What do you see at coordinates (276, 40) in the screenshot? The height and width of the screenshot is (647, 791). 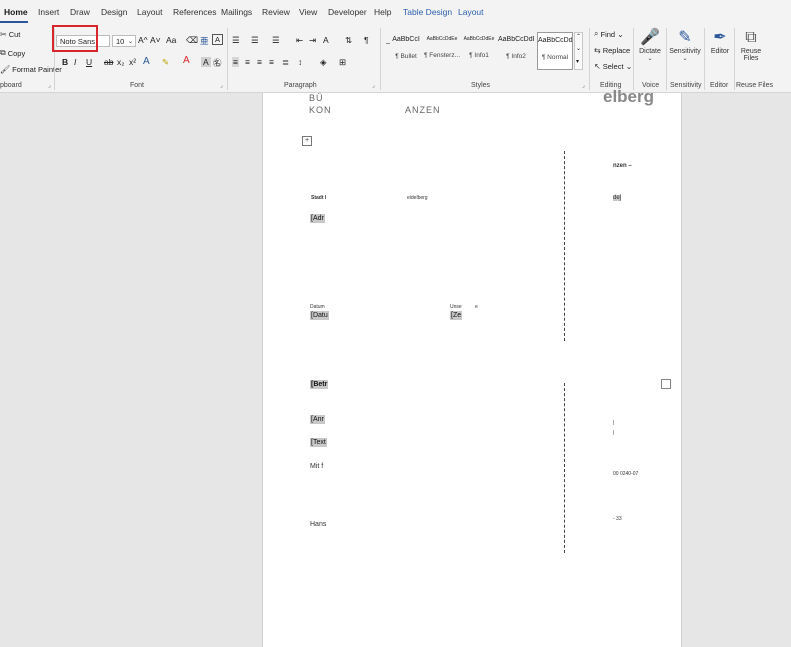 I see `multilevel-list-icon: ☰` at bounding box center [276, 40].